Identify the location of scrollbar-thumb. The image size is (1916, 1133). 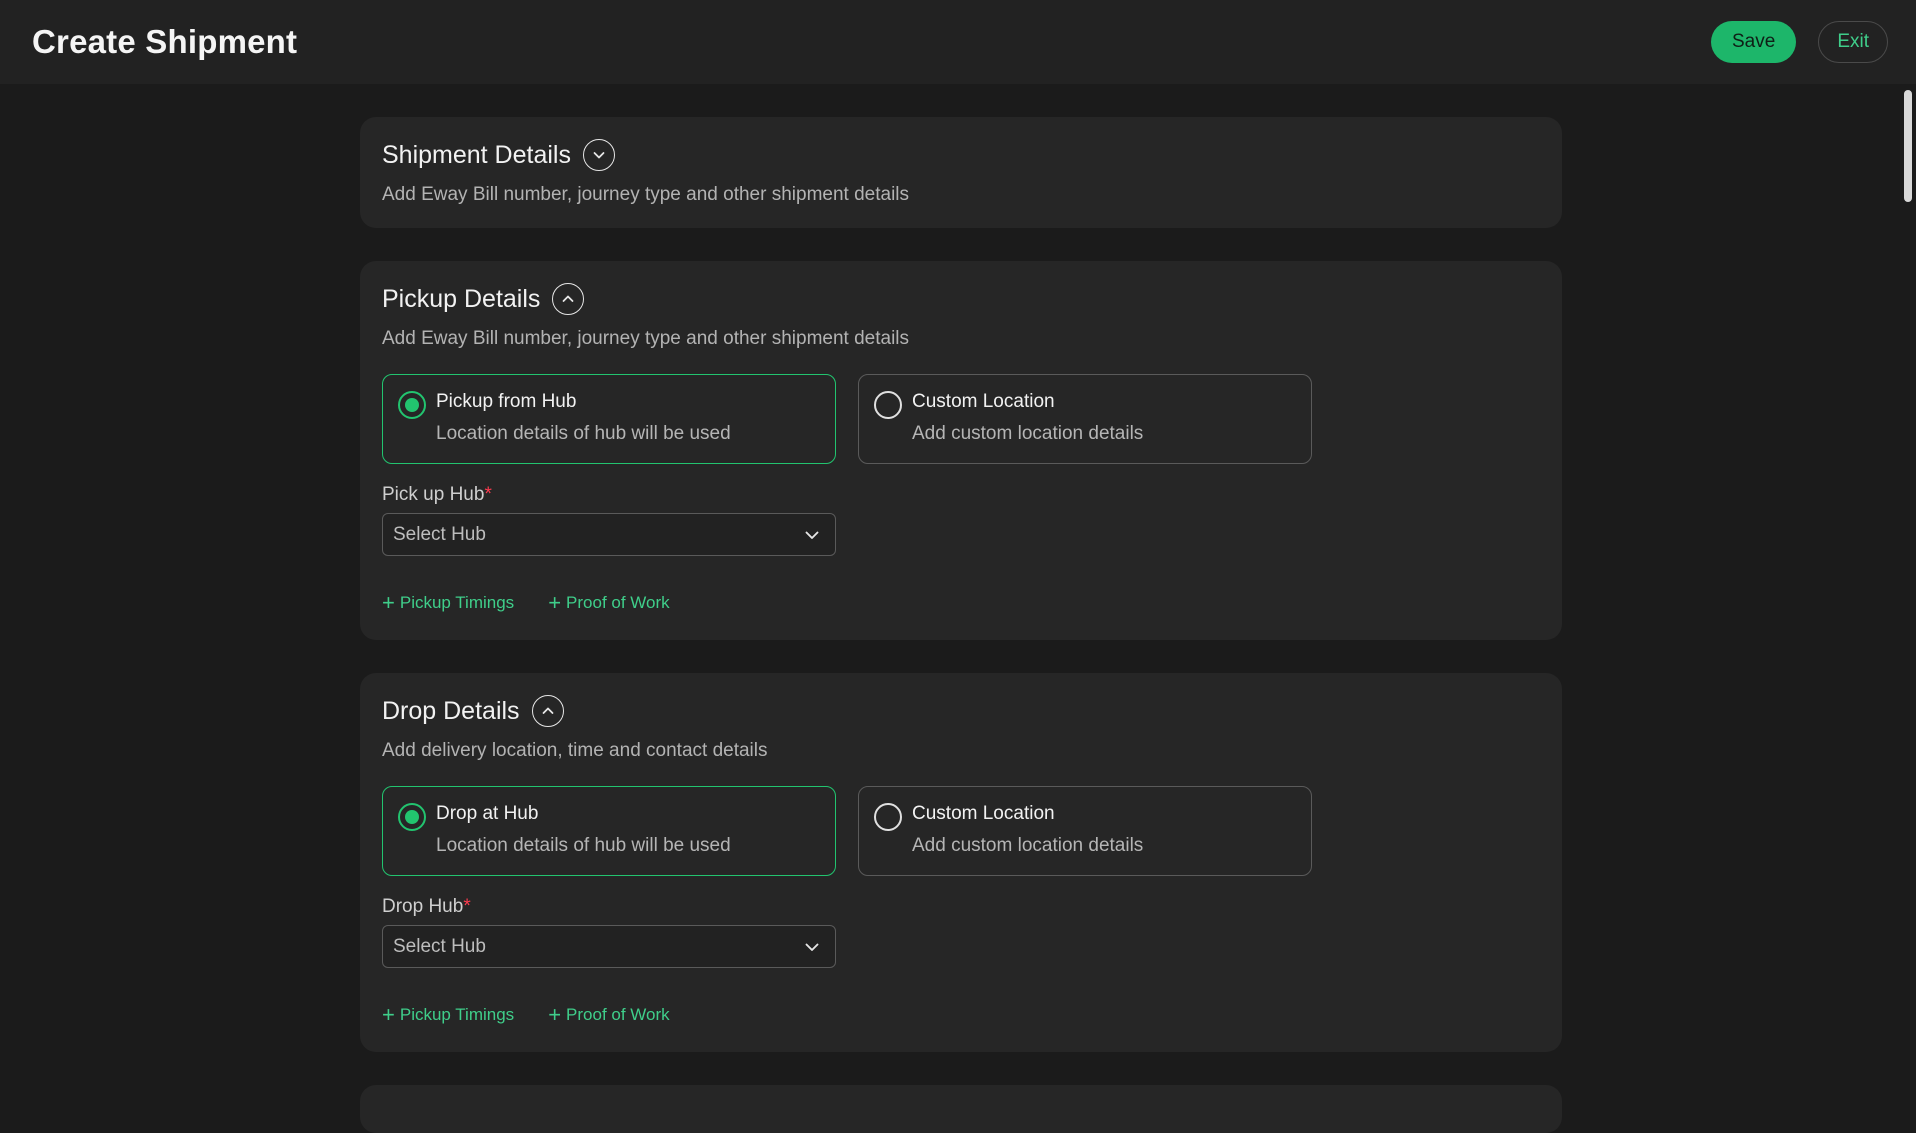
(1908, 146).